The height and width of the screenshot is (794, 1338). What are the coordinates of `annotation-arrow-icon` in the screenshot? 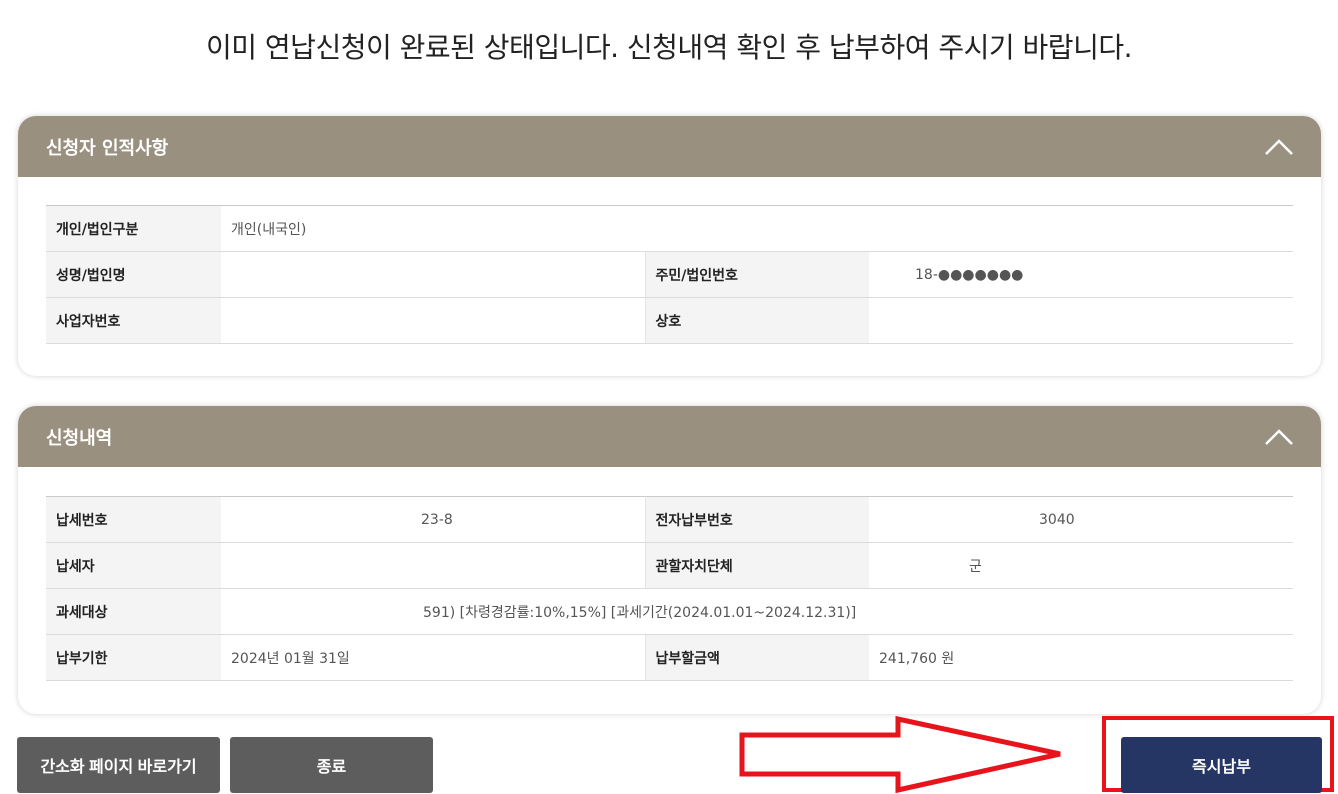 It's located at (900, 755).